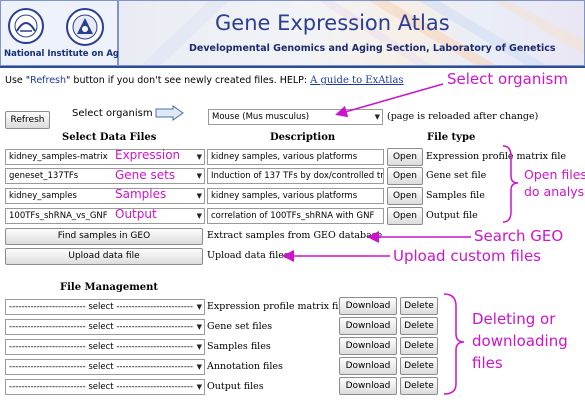 This screenshot has width=585, height=400. Describe the element at coordinates (58, 157) in the screenshot. I see `expression-file-value: kidney_samples-matrix` at that location.